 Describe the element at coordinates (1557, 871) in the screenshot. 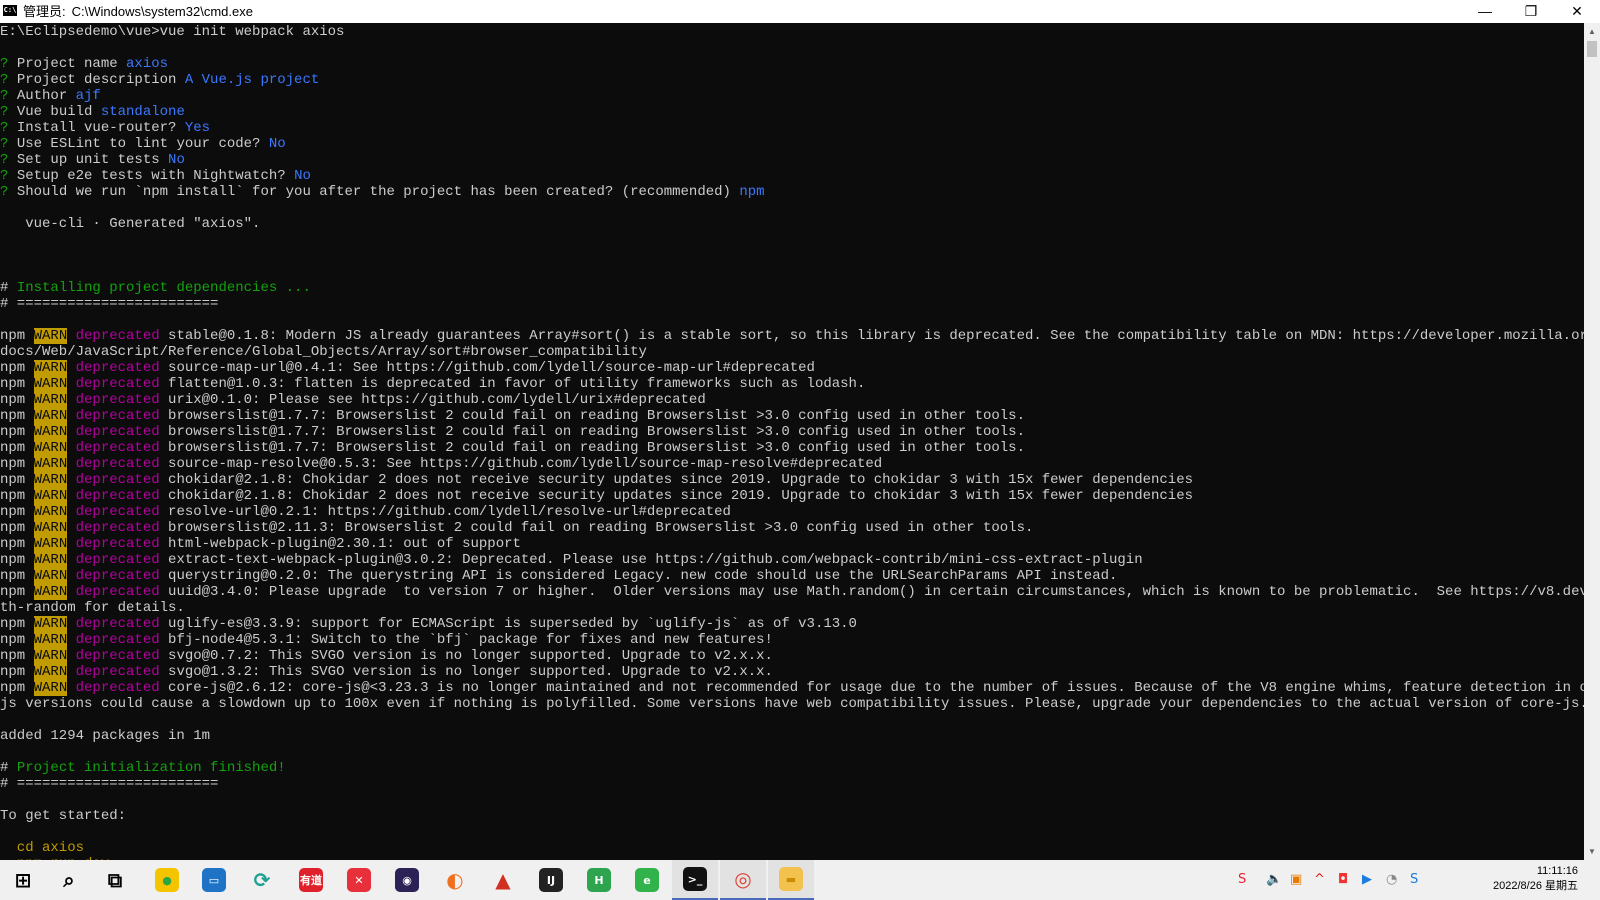

I see `clock-time: 11:11:16` at that location.